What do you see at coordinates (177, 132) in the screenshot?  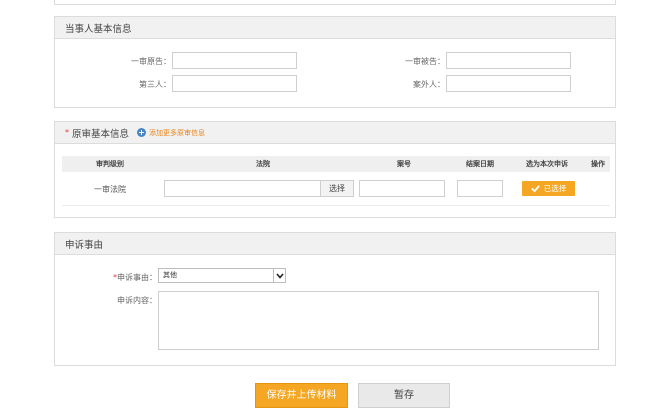 I see `add-more-trial-label: 添加更多原审信息` at bounding box center [177, 132].